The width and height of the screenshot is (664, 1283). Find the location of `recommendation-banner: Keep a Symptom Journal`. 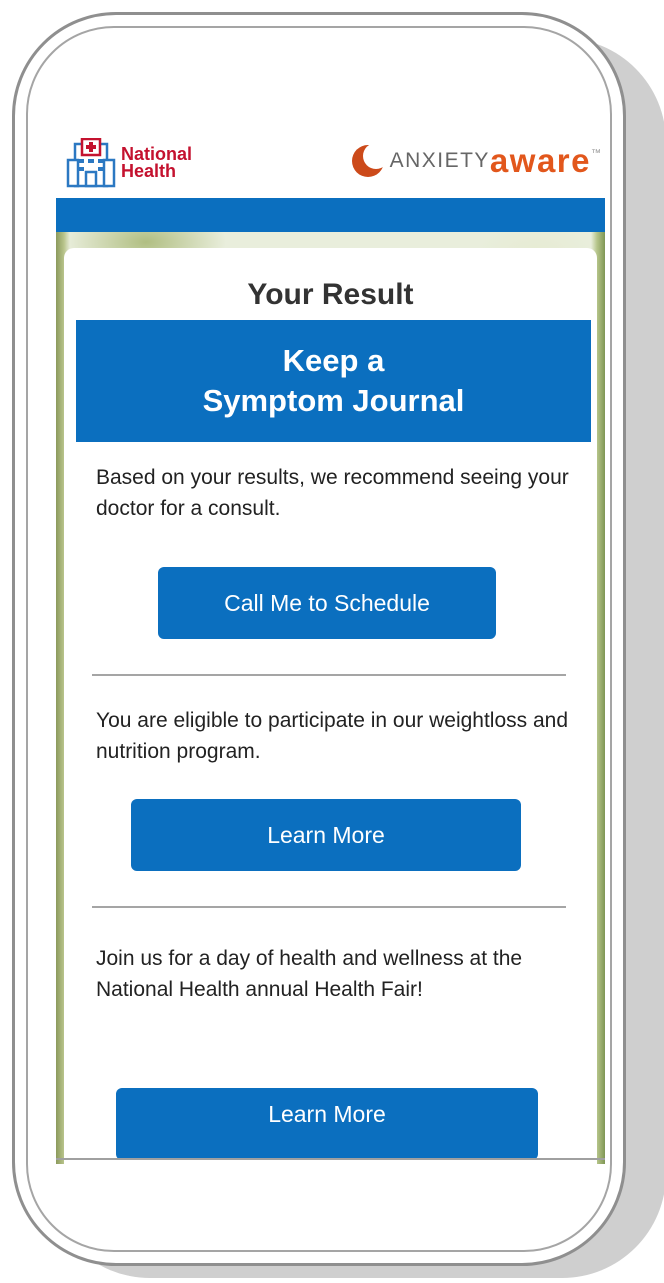

recommendation-banner: Keep a Symptom Journal is located at coordinates (333, 381).